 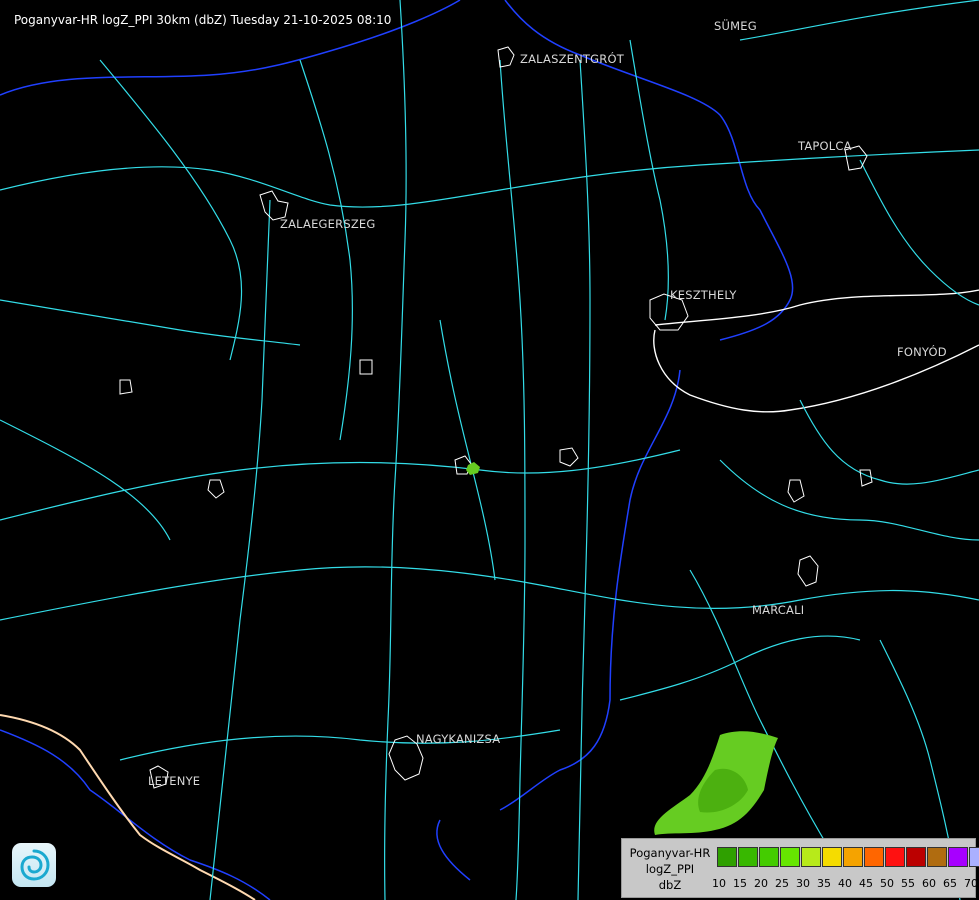 What do you see at coordinates (908, 883) in the screenshot?
I see `legend-tick-label: 55` at bounding box center [908, 883].